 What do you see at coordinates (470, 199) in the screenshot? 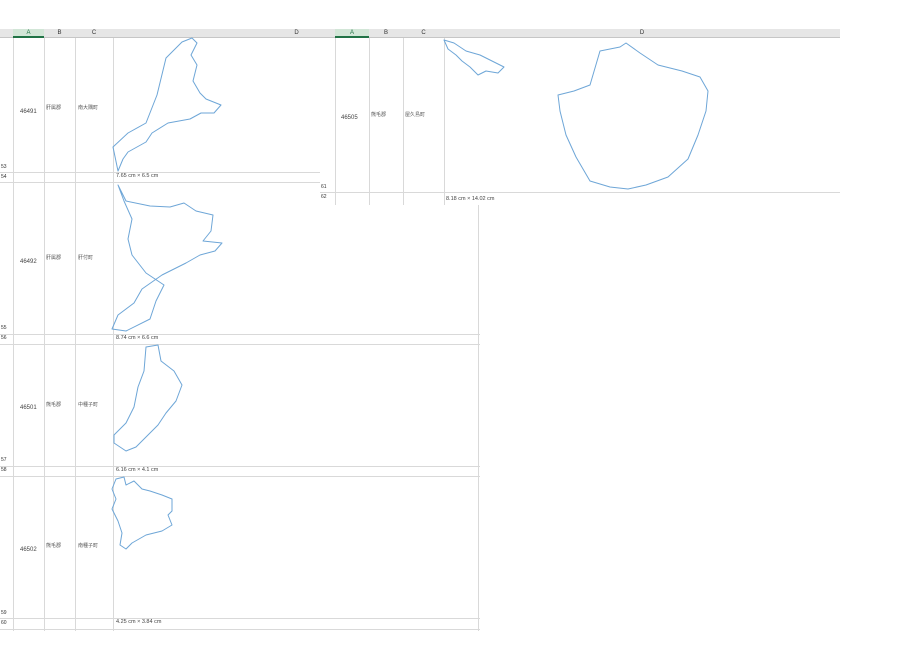
I see `shape-dimensions: 8.18 cm × 14.02 cm` at bounding box center [470, 199].